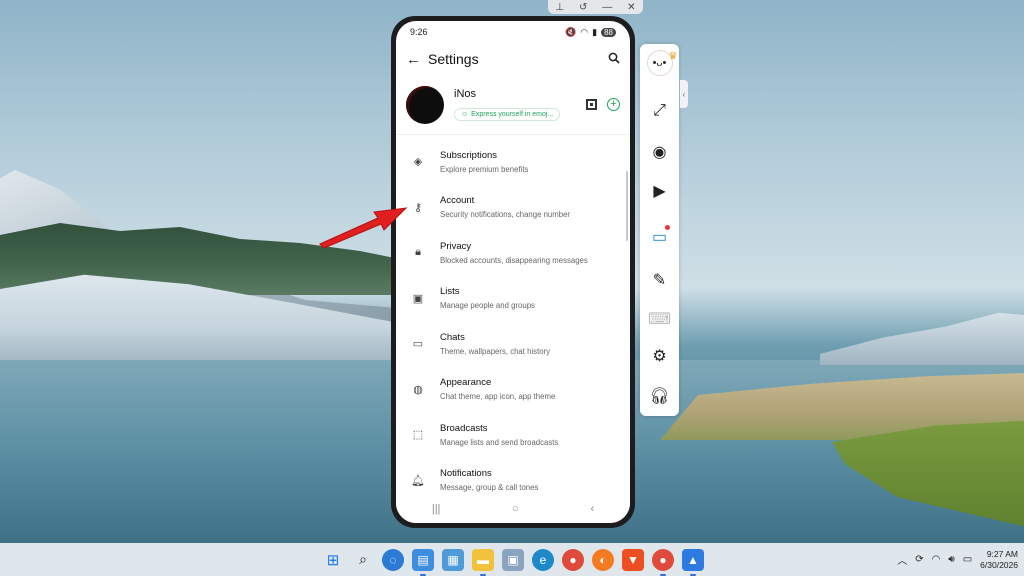  I want to click on volume-icon: 🔊︎, so click(951, 559).